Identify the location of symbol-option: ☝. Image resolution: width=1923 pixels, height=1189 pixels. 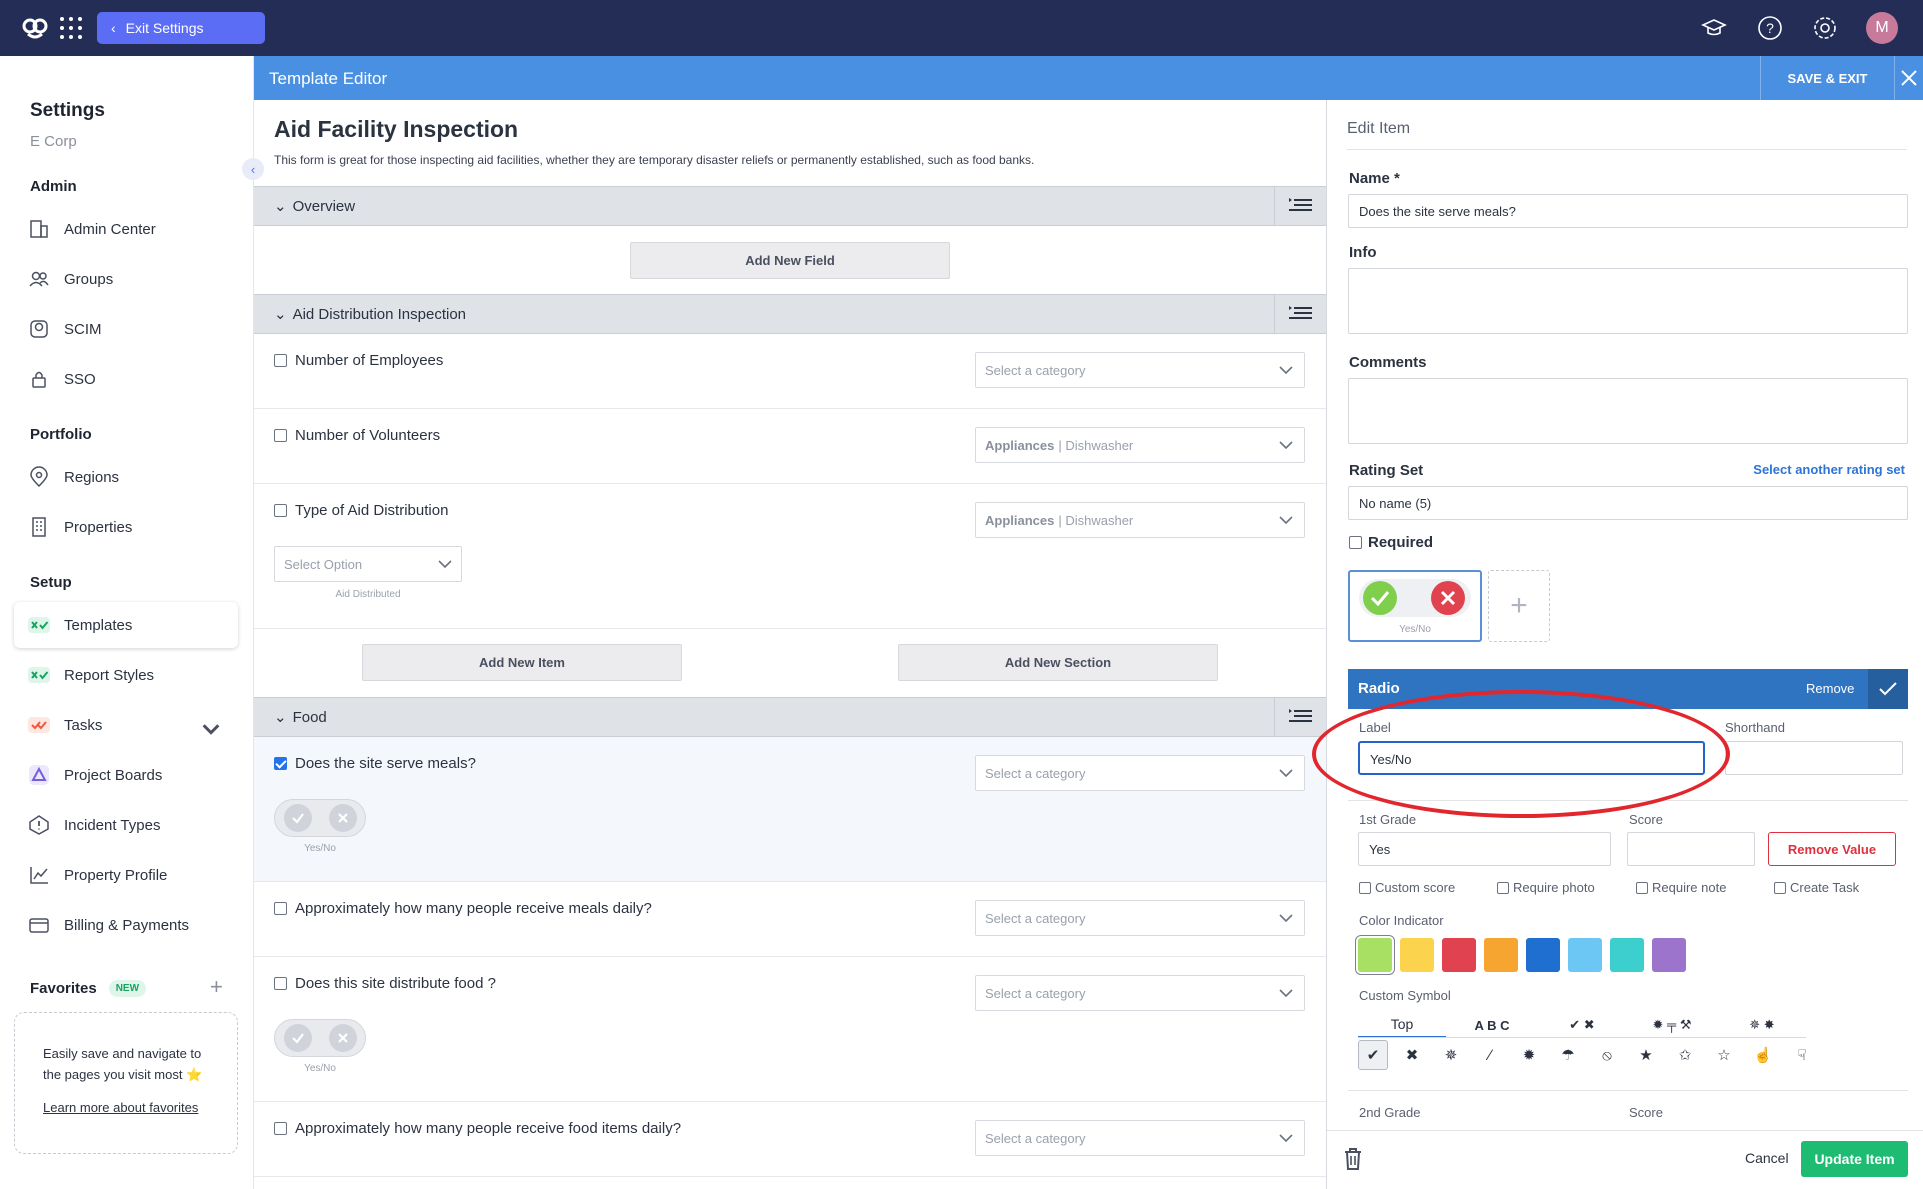
(1763, 1055).